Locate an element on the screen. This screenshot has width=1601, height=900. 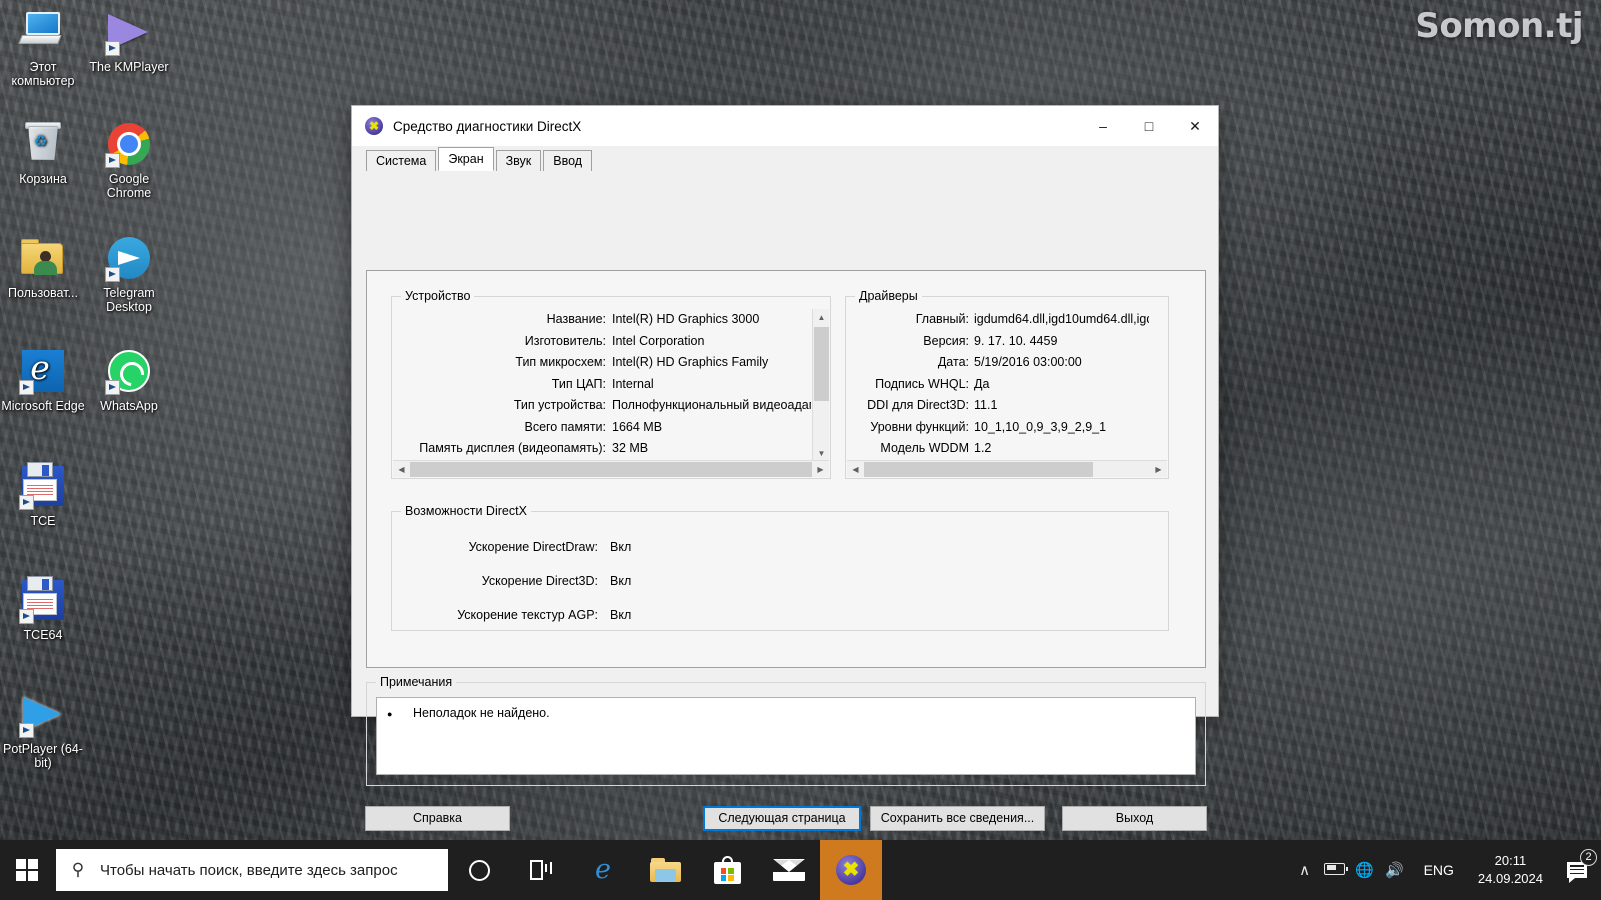
start-button is located at coordinates (27, 870).